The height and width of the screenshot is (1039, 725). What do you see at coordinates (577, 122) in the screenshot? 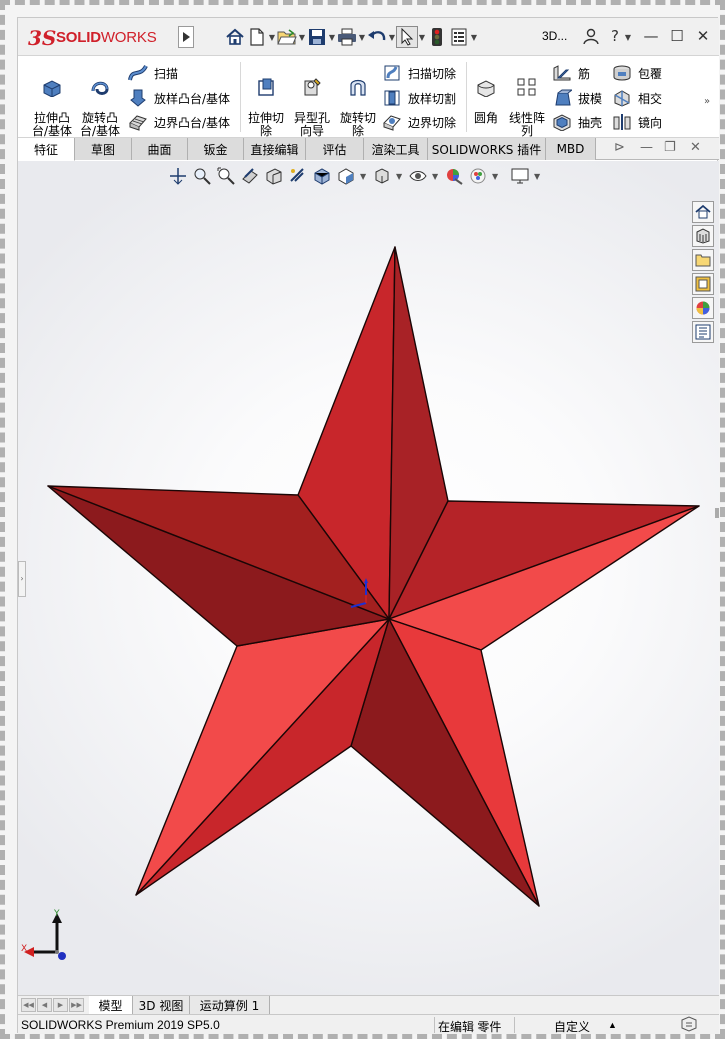
I see `shell-button: 抽壳` at bounding box center [577, 122].